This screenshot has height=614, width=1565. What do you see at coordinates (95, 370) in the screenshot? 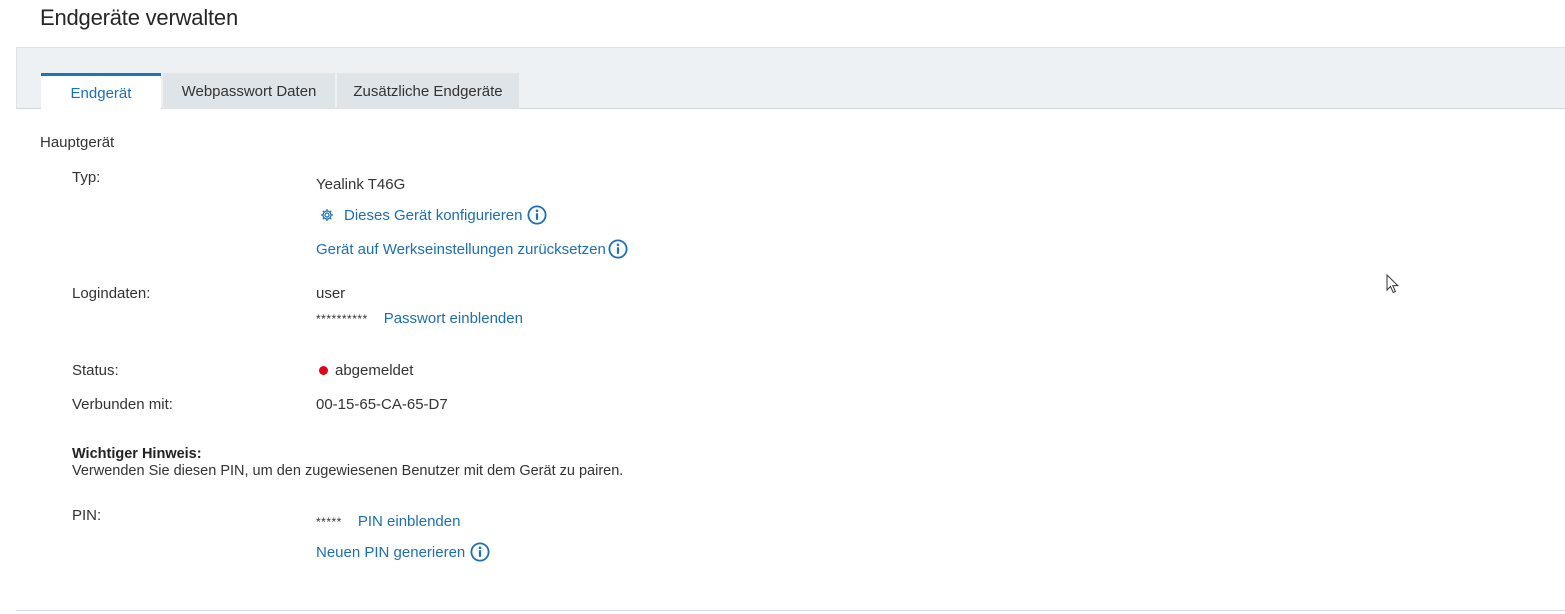
I see `status-label: Status:` at bounding box center [95, 370].